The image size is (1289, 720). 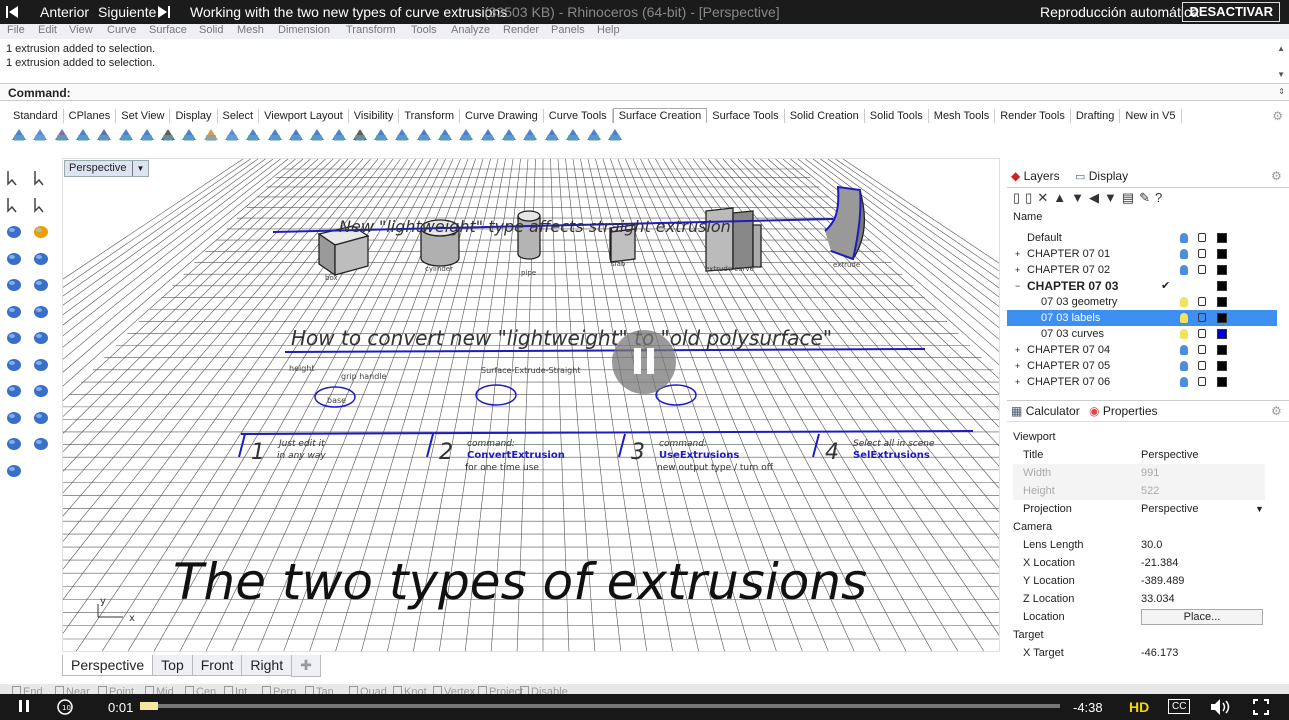 I want to click on tab-perspective: Perspective, so click(x=108, y=665).